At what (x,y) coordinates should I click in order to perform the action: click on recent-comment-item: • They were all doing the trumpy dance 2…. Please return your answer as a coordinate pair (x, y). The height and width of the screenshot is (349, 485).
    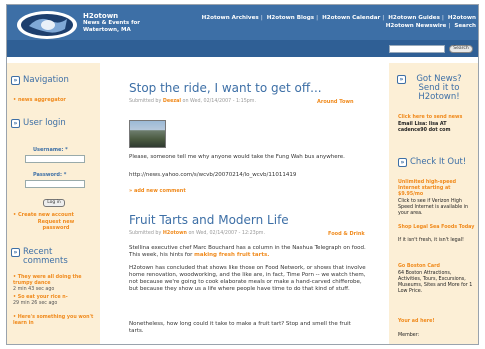
    Looking at the image, I should click on (55, 284).